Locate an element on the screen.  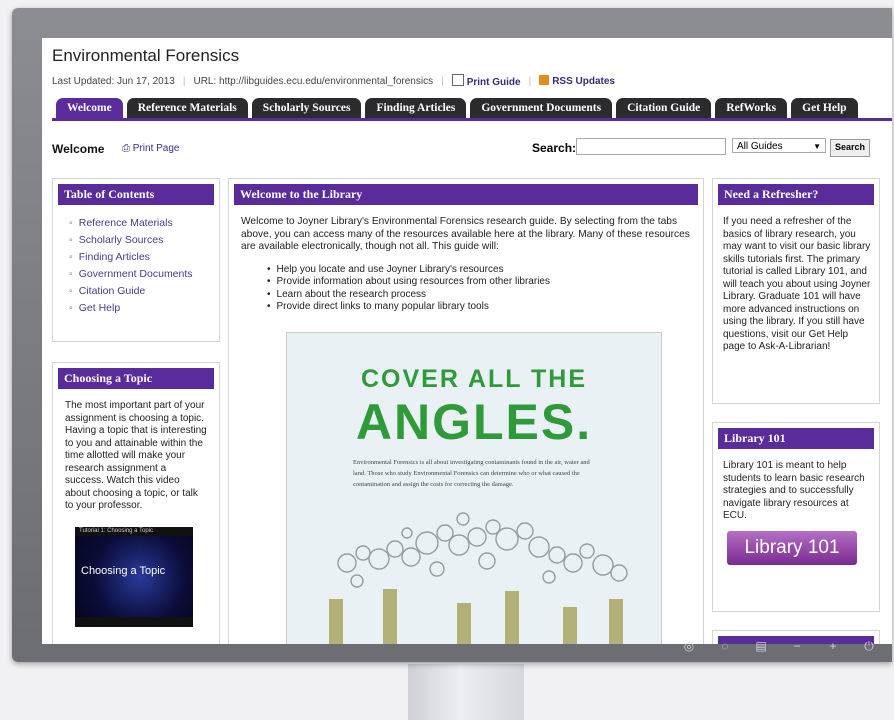
printer-icon: ⎙ is located at coordinates (127, 148).